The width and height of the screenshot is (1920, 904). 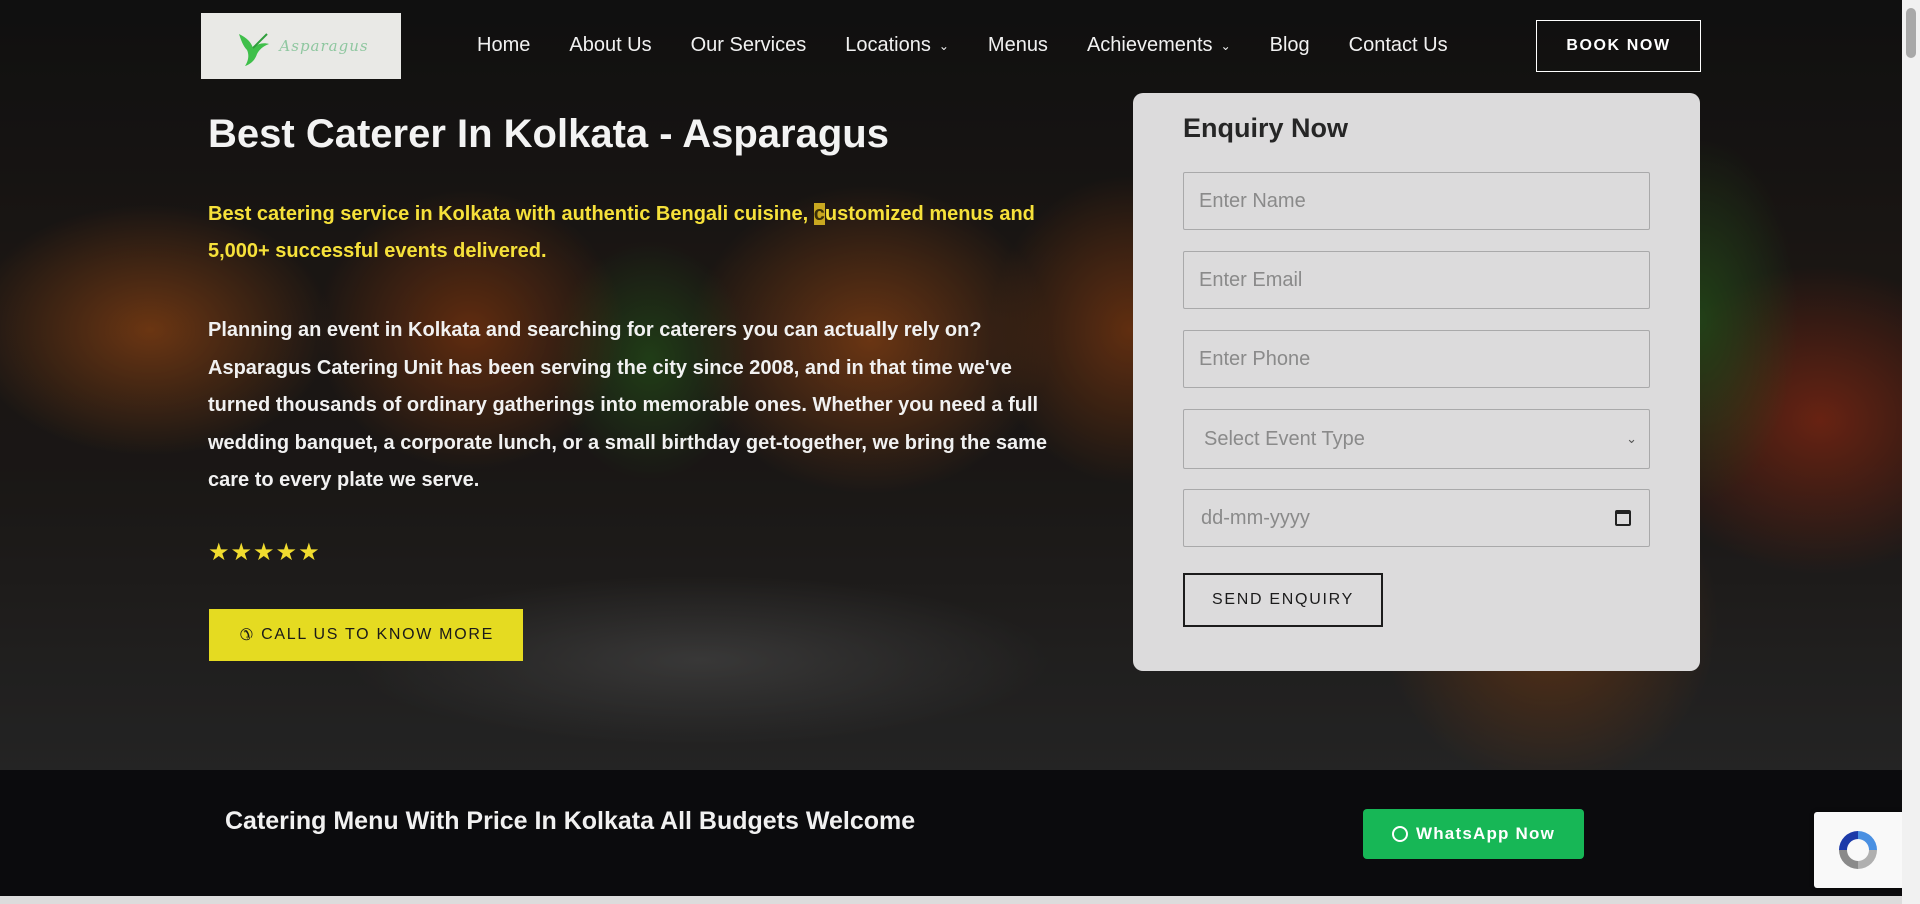 I want to click on recaptcha-badge, so click(x=1858, y=850).